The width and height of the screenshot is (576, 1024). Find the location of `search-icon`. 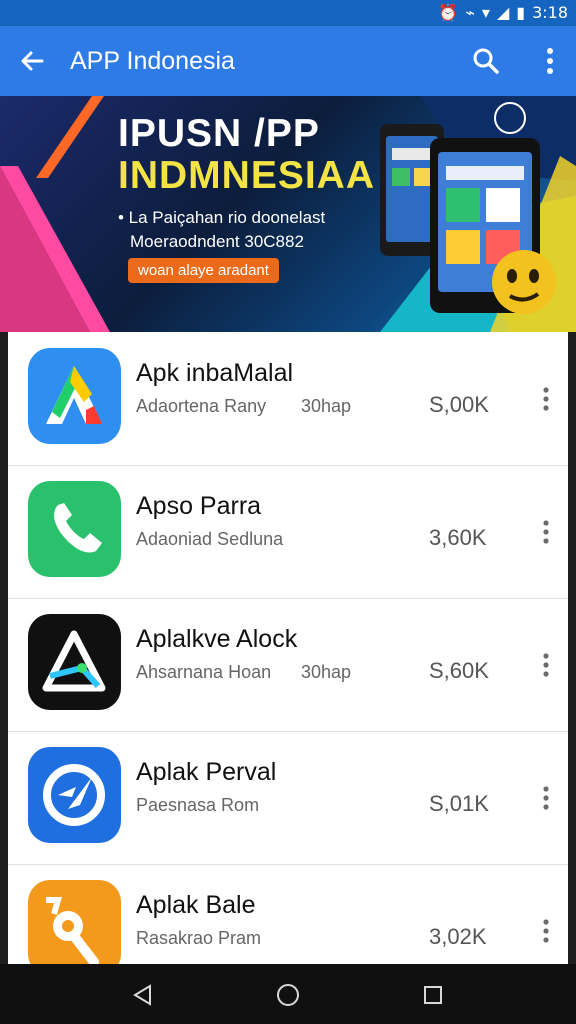

search-icon is located at coordinates (486, 61).